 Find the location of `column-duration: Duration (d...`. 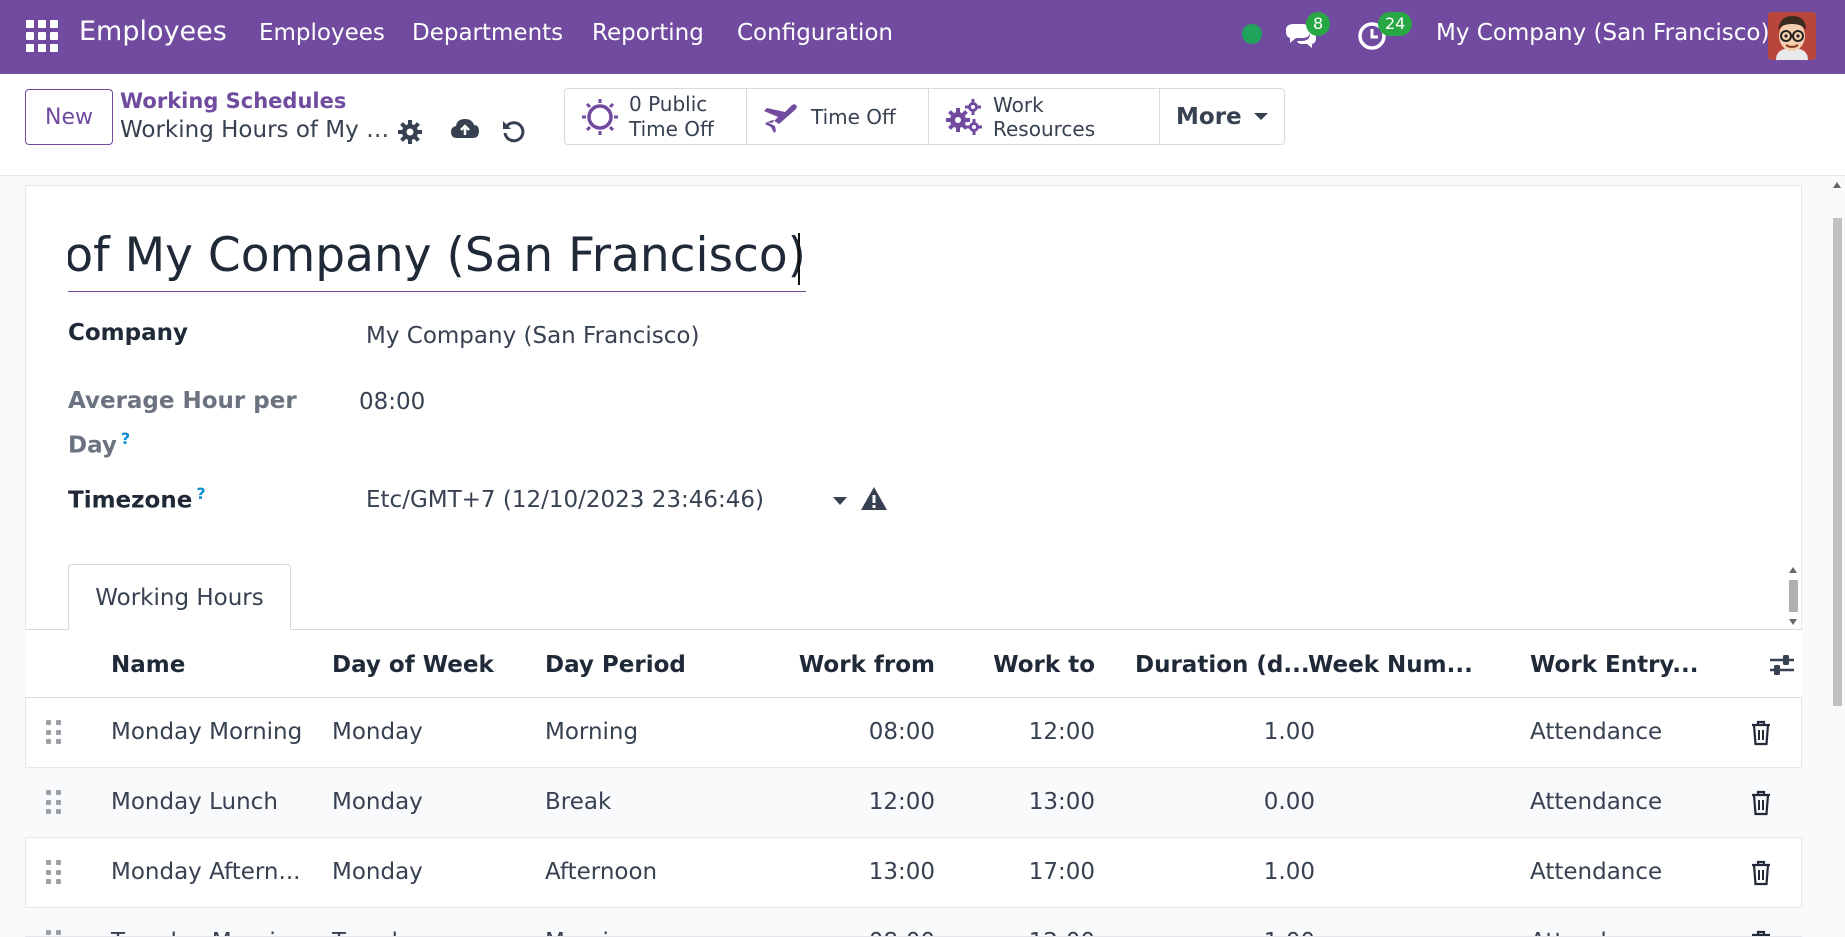

column-duration: Duration (d... is located at coordinates (1222, 665).